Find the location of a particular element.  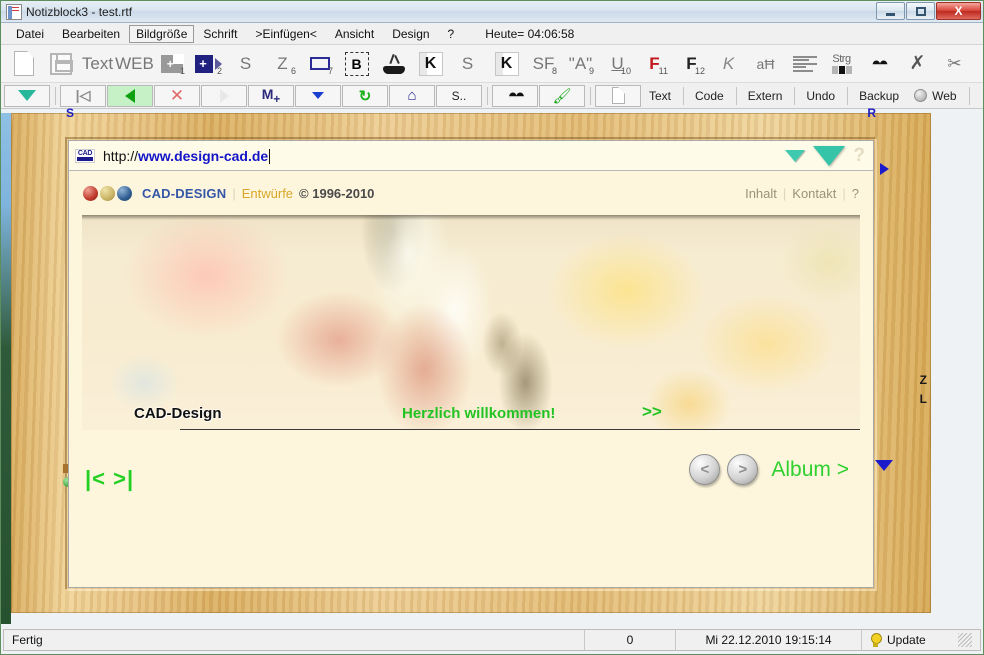

menu-einfuegen: >Einfügen< is located at coordinates (285, 34).